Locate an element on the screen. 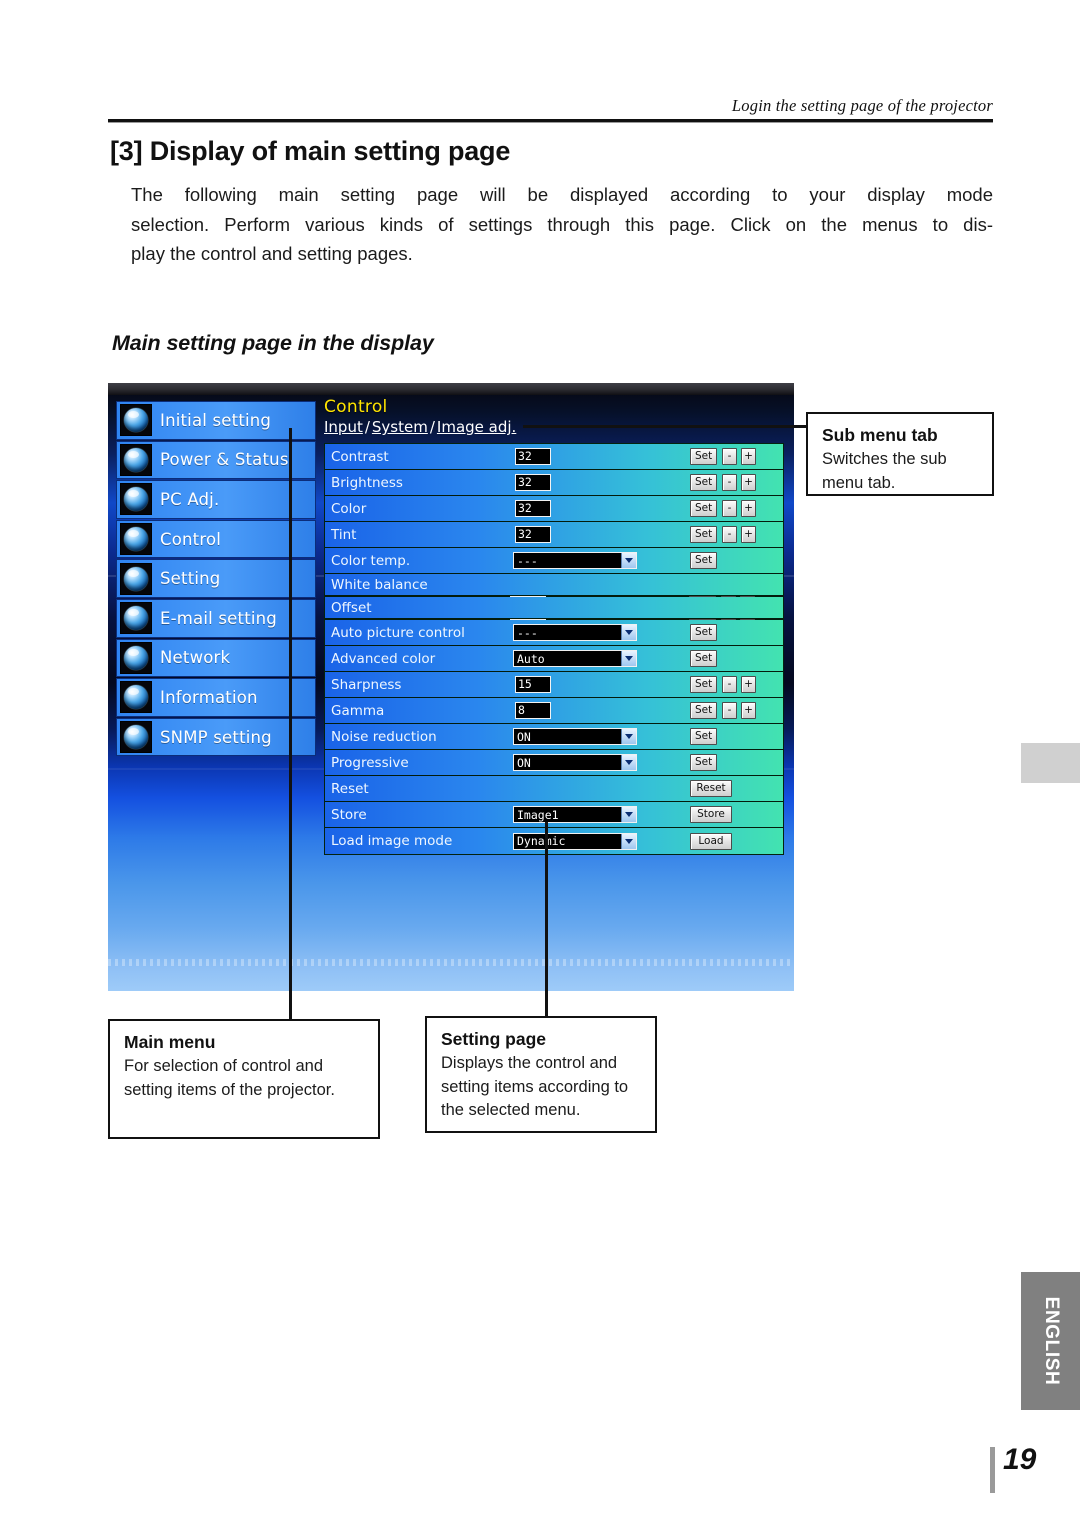 This screenshot has width=1080, height=1527. color-minus-button: - is located at coordinates (729, 508).